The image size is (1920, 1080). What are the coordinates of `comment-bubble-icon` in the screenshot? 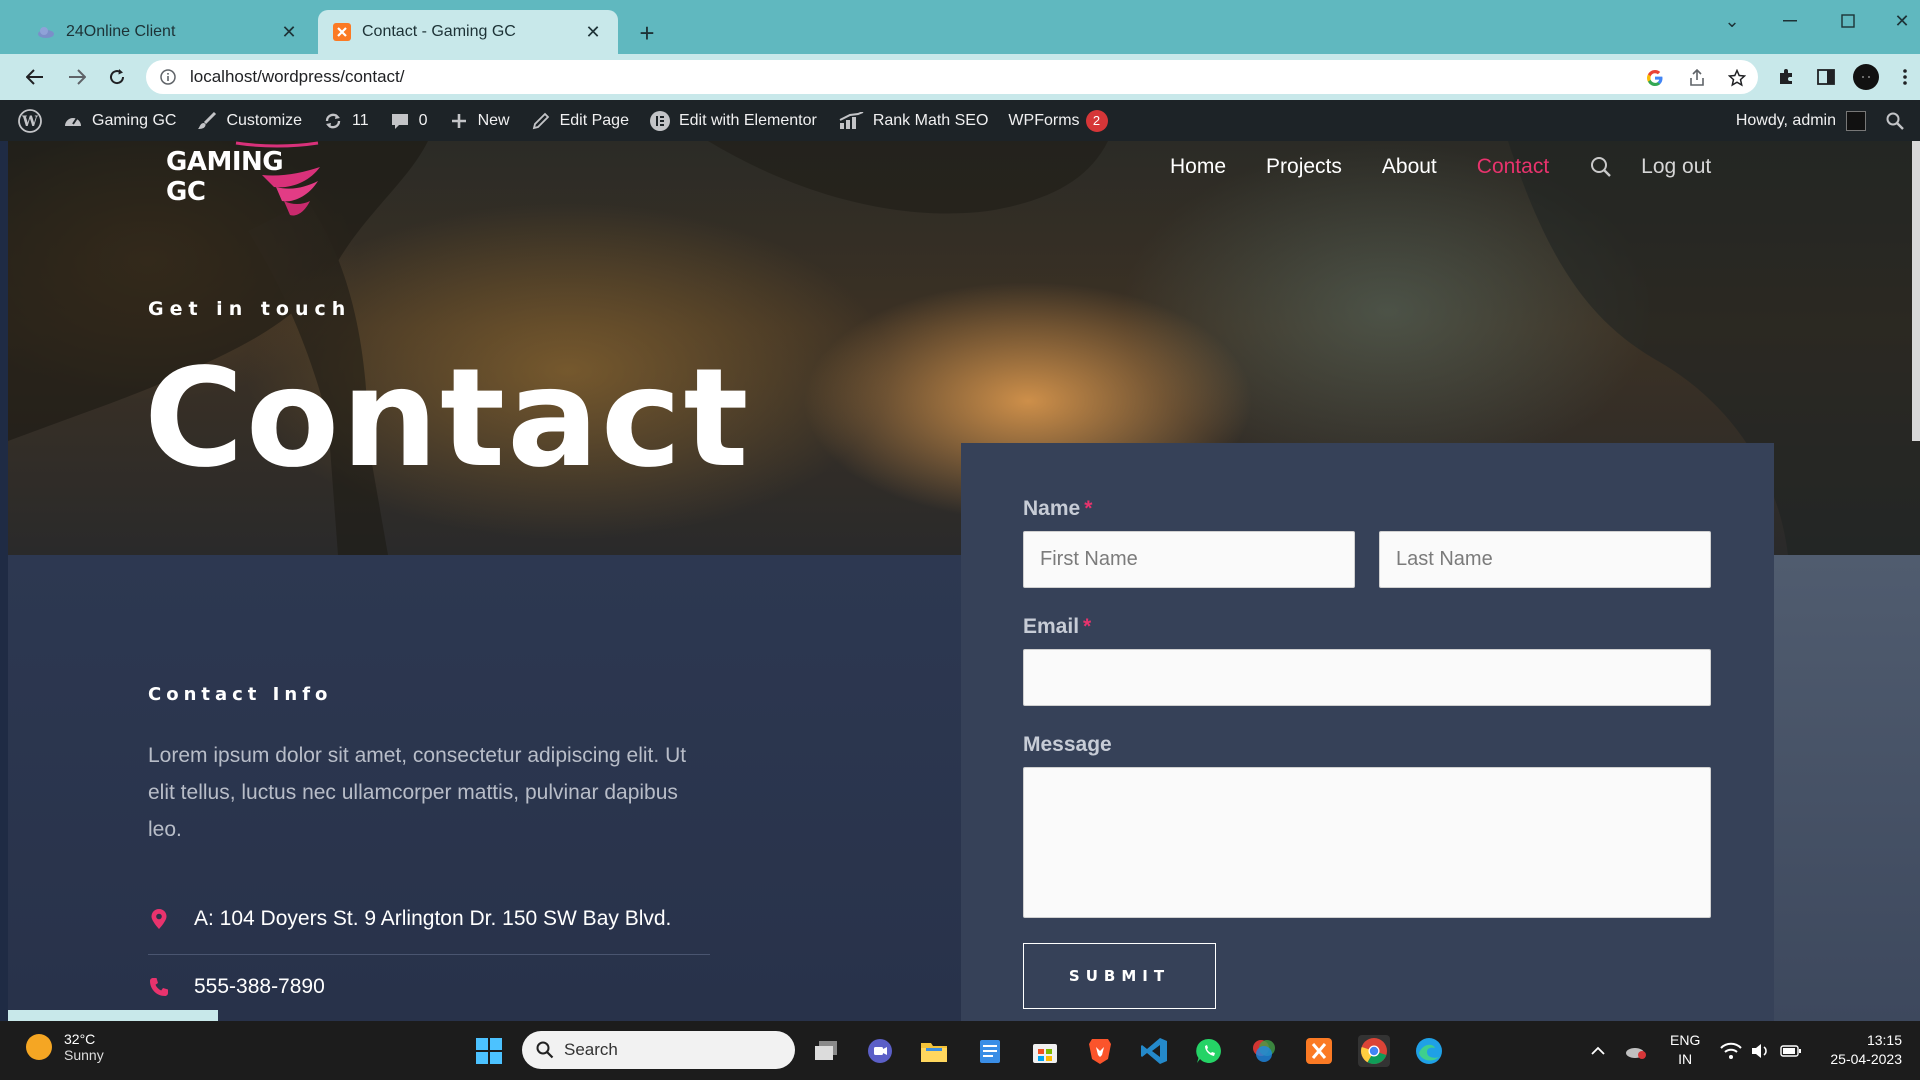 It's located at (400, 121).